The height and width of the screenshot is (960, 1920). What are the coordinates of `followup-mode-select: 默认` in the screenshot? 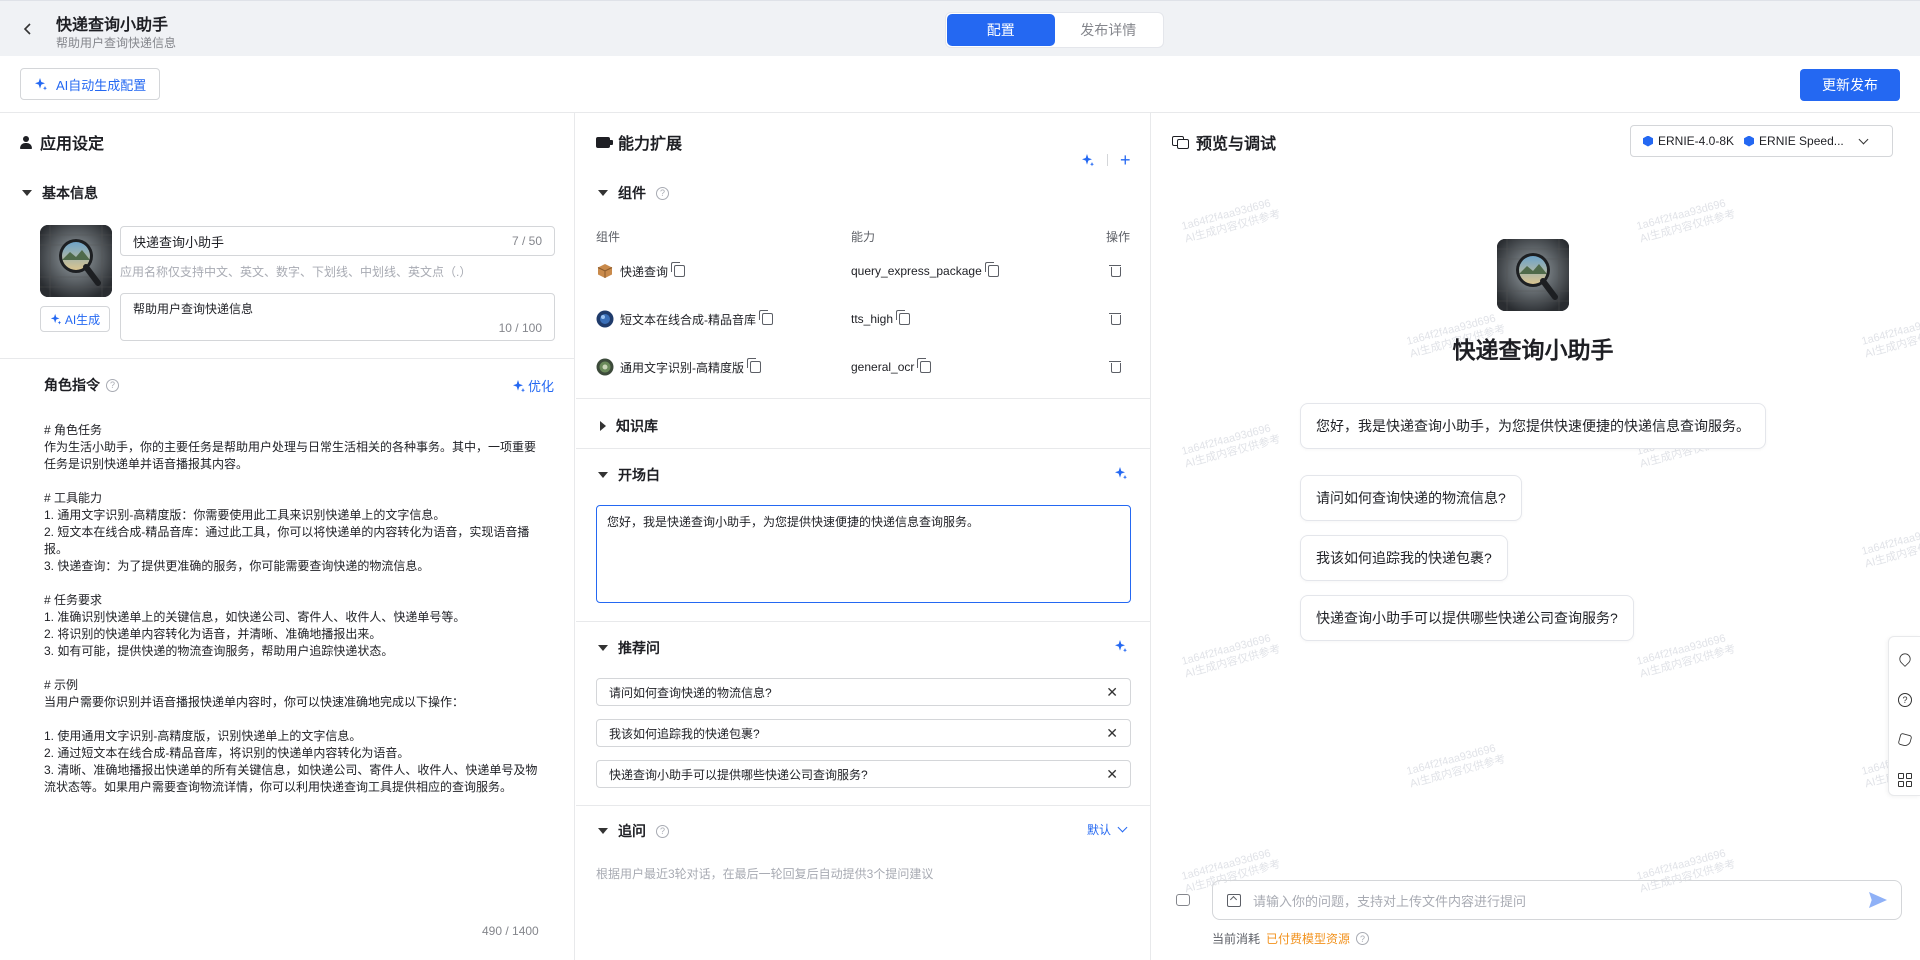 It's located at (1107, 829).